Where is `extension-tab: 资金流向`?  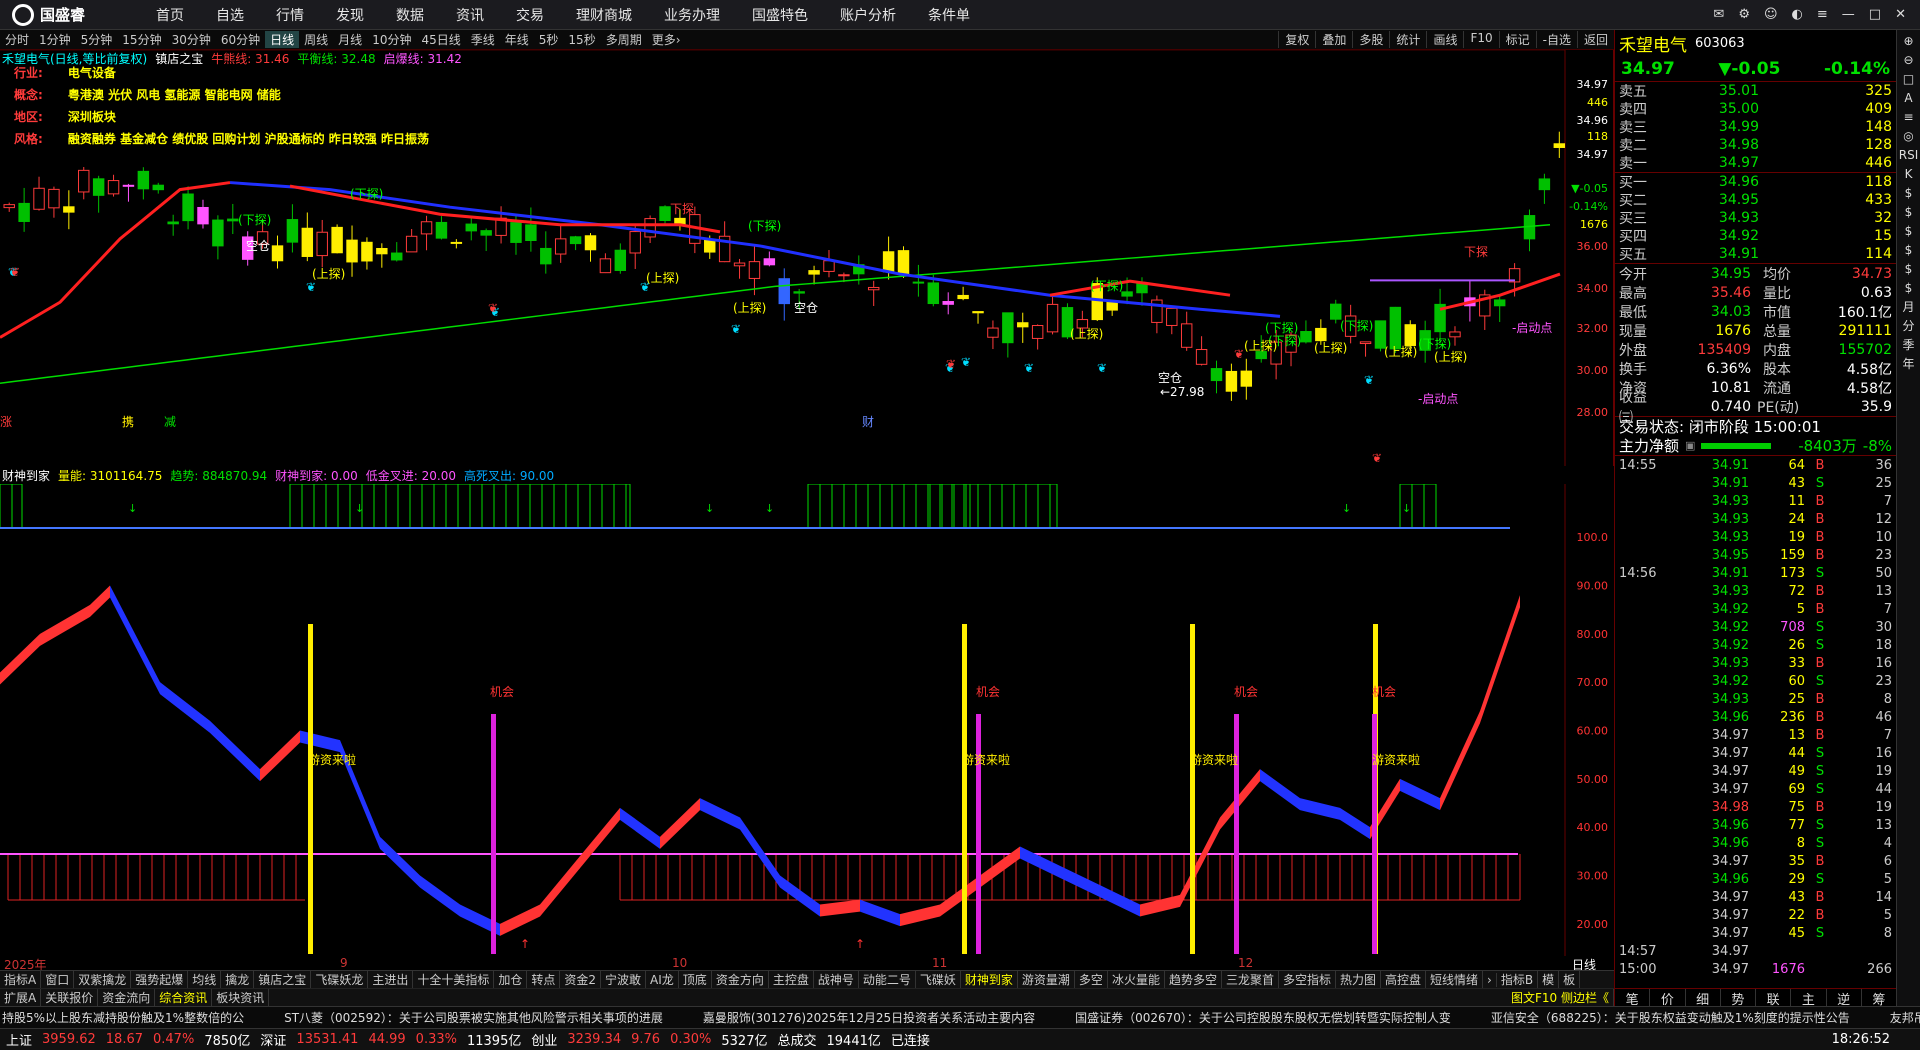 extension-tab: 资金流向 is located at coordinates (127, 997).